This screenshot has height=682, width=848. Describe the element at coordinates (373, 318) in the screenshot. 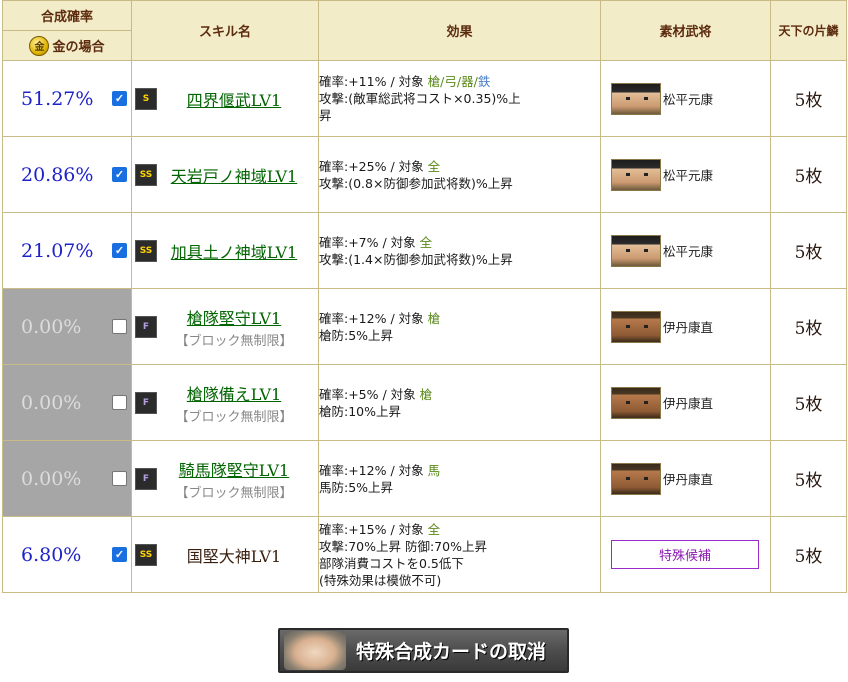

I see `effect-rate: 確率:+12% / 対象` at that location.